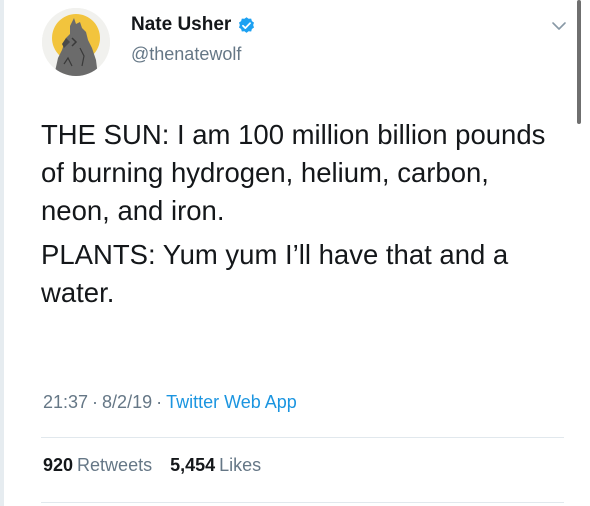 This screenshot has width=590, height=506. What do you see at coordinates (559, 26) in the screenshot?
I see `chevron-down-icon` at bounding box center [559, 26].